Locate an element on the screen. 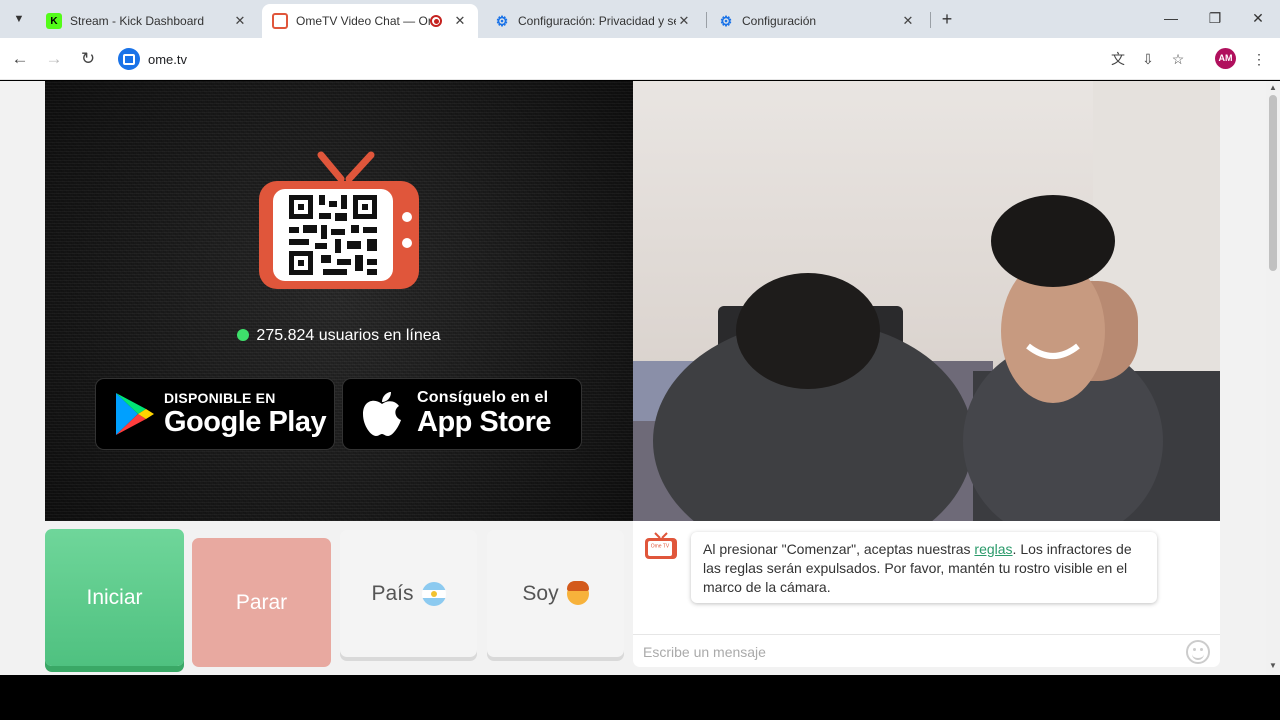  back-button: ← is located at coordinates (20, 59).